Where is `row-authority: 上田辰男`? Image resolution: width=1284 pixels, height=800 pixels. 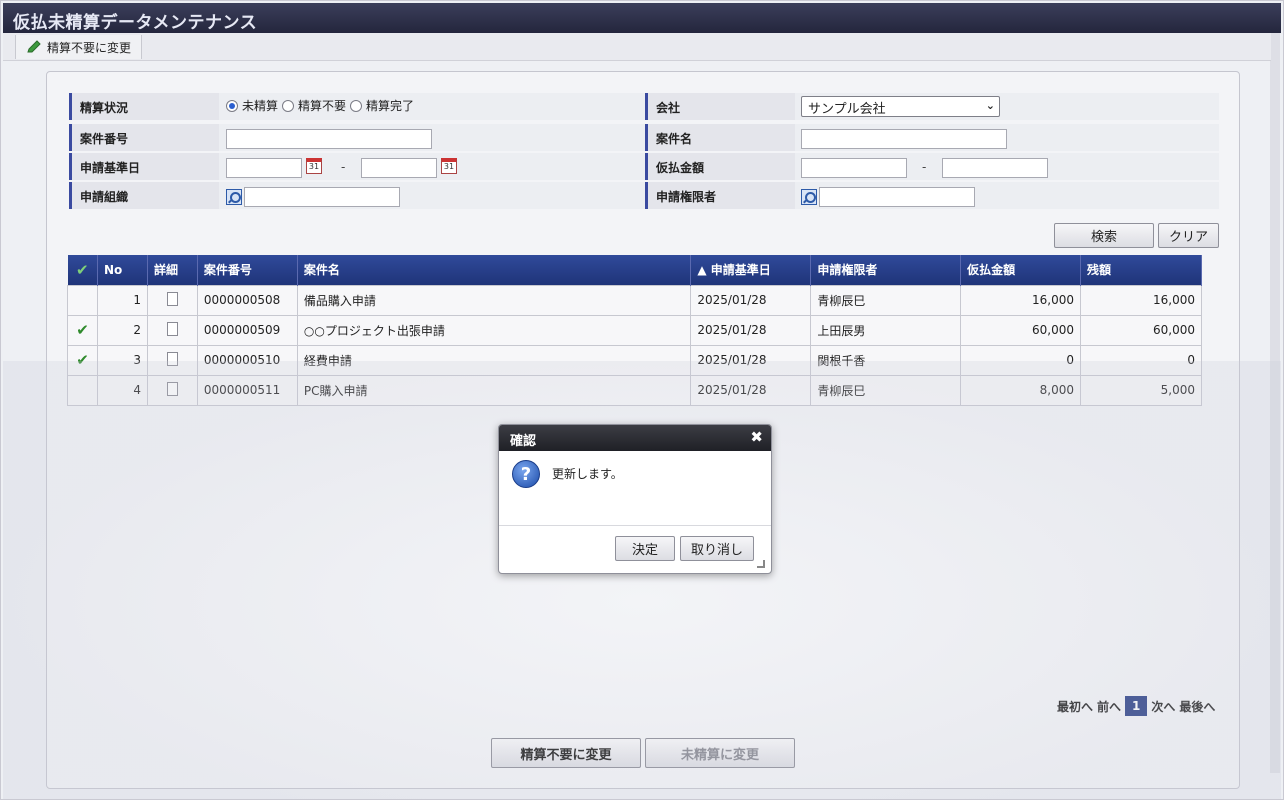 row-authority: 上田辰男 is located at coordinates (886, 330).